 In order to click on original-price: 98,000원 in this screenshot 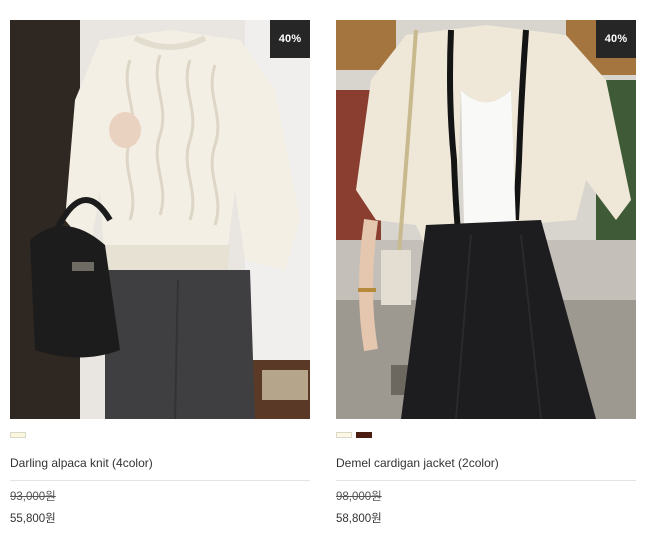, I will do `click(359, 497)`.